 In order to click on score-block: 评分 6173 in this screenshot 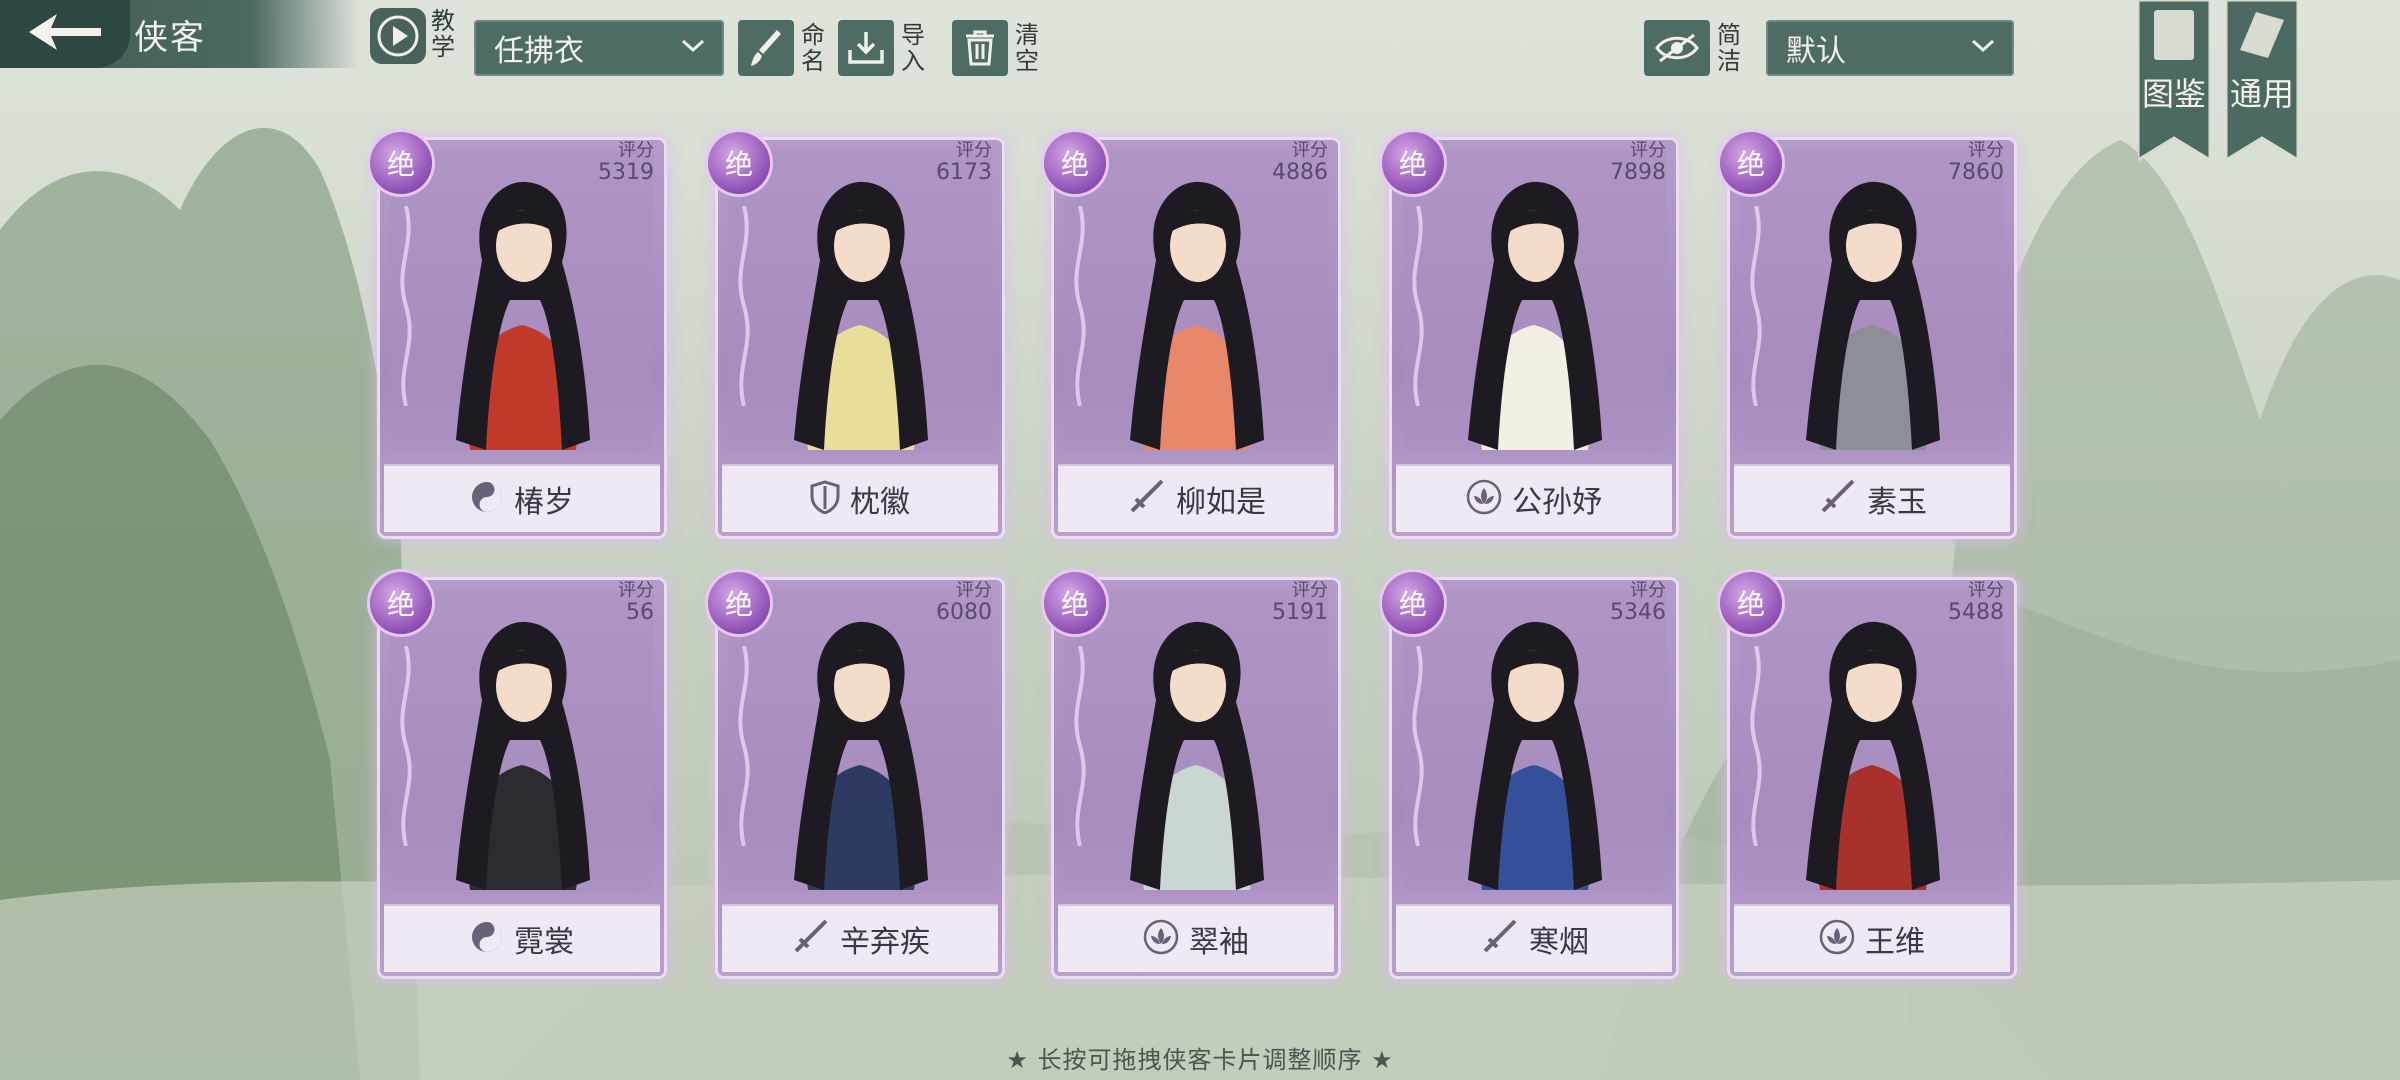, I will do `click(964, 162)`.